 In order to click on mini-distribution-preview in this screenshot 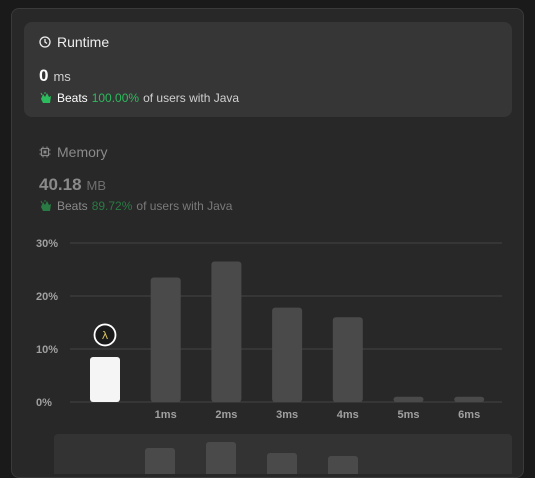, I will do `click(283, 454)`.